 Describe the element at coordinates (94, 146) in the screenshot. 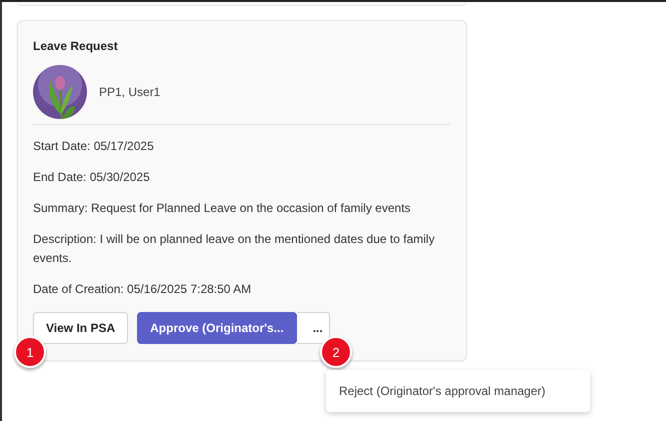

I see `detail-text: Start Date: 05/17/2025` at that location.